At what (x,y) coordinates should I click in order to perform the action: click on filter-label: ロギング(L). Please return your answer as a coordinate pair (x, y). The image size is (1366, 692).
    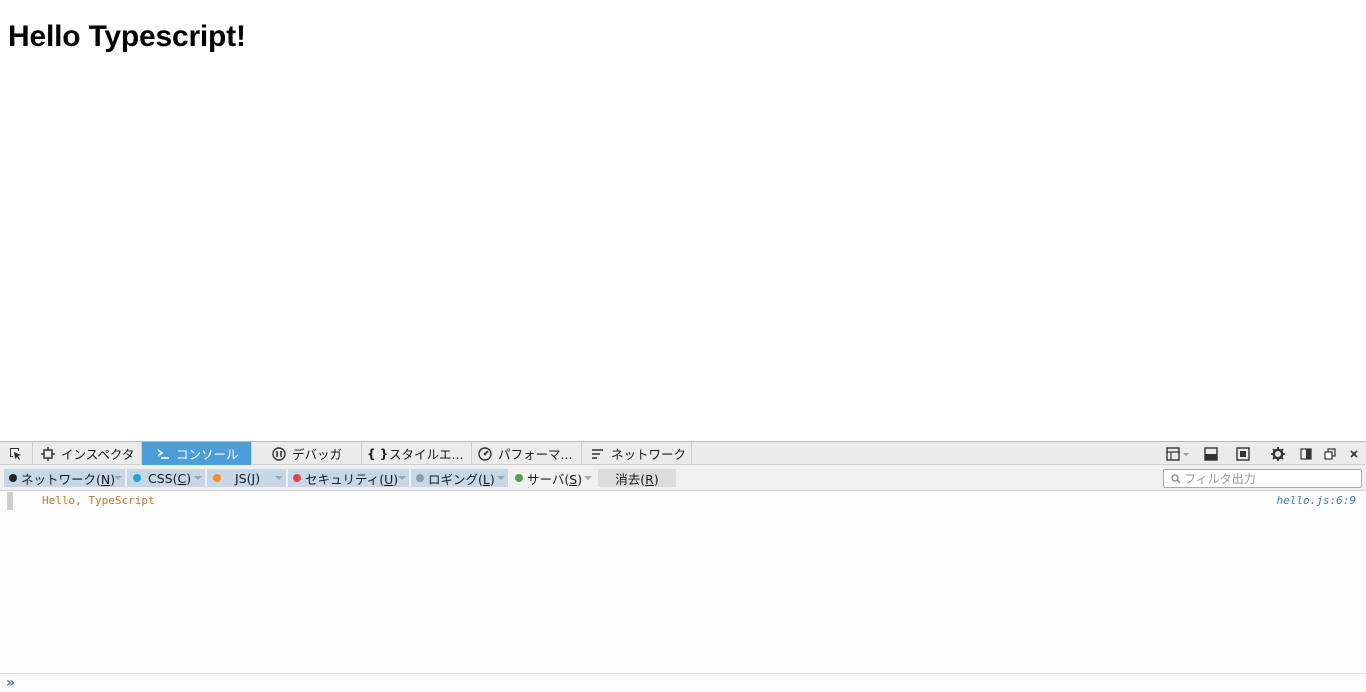
    Looking at the image, I should click on (461, 479).